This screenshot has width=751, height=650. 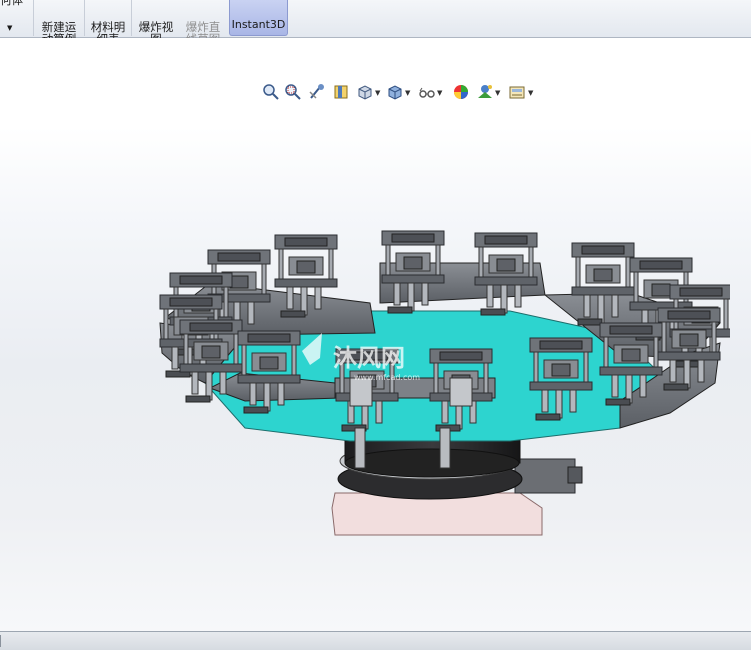 I want to click on exploded-view-button: 爆炸视 图, so click(x=156, y=22).